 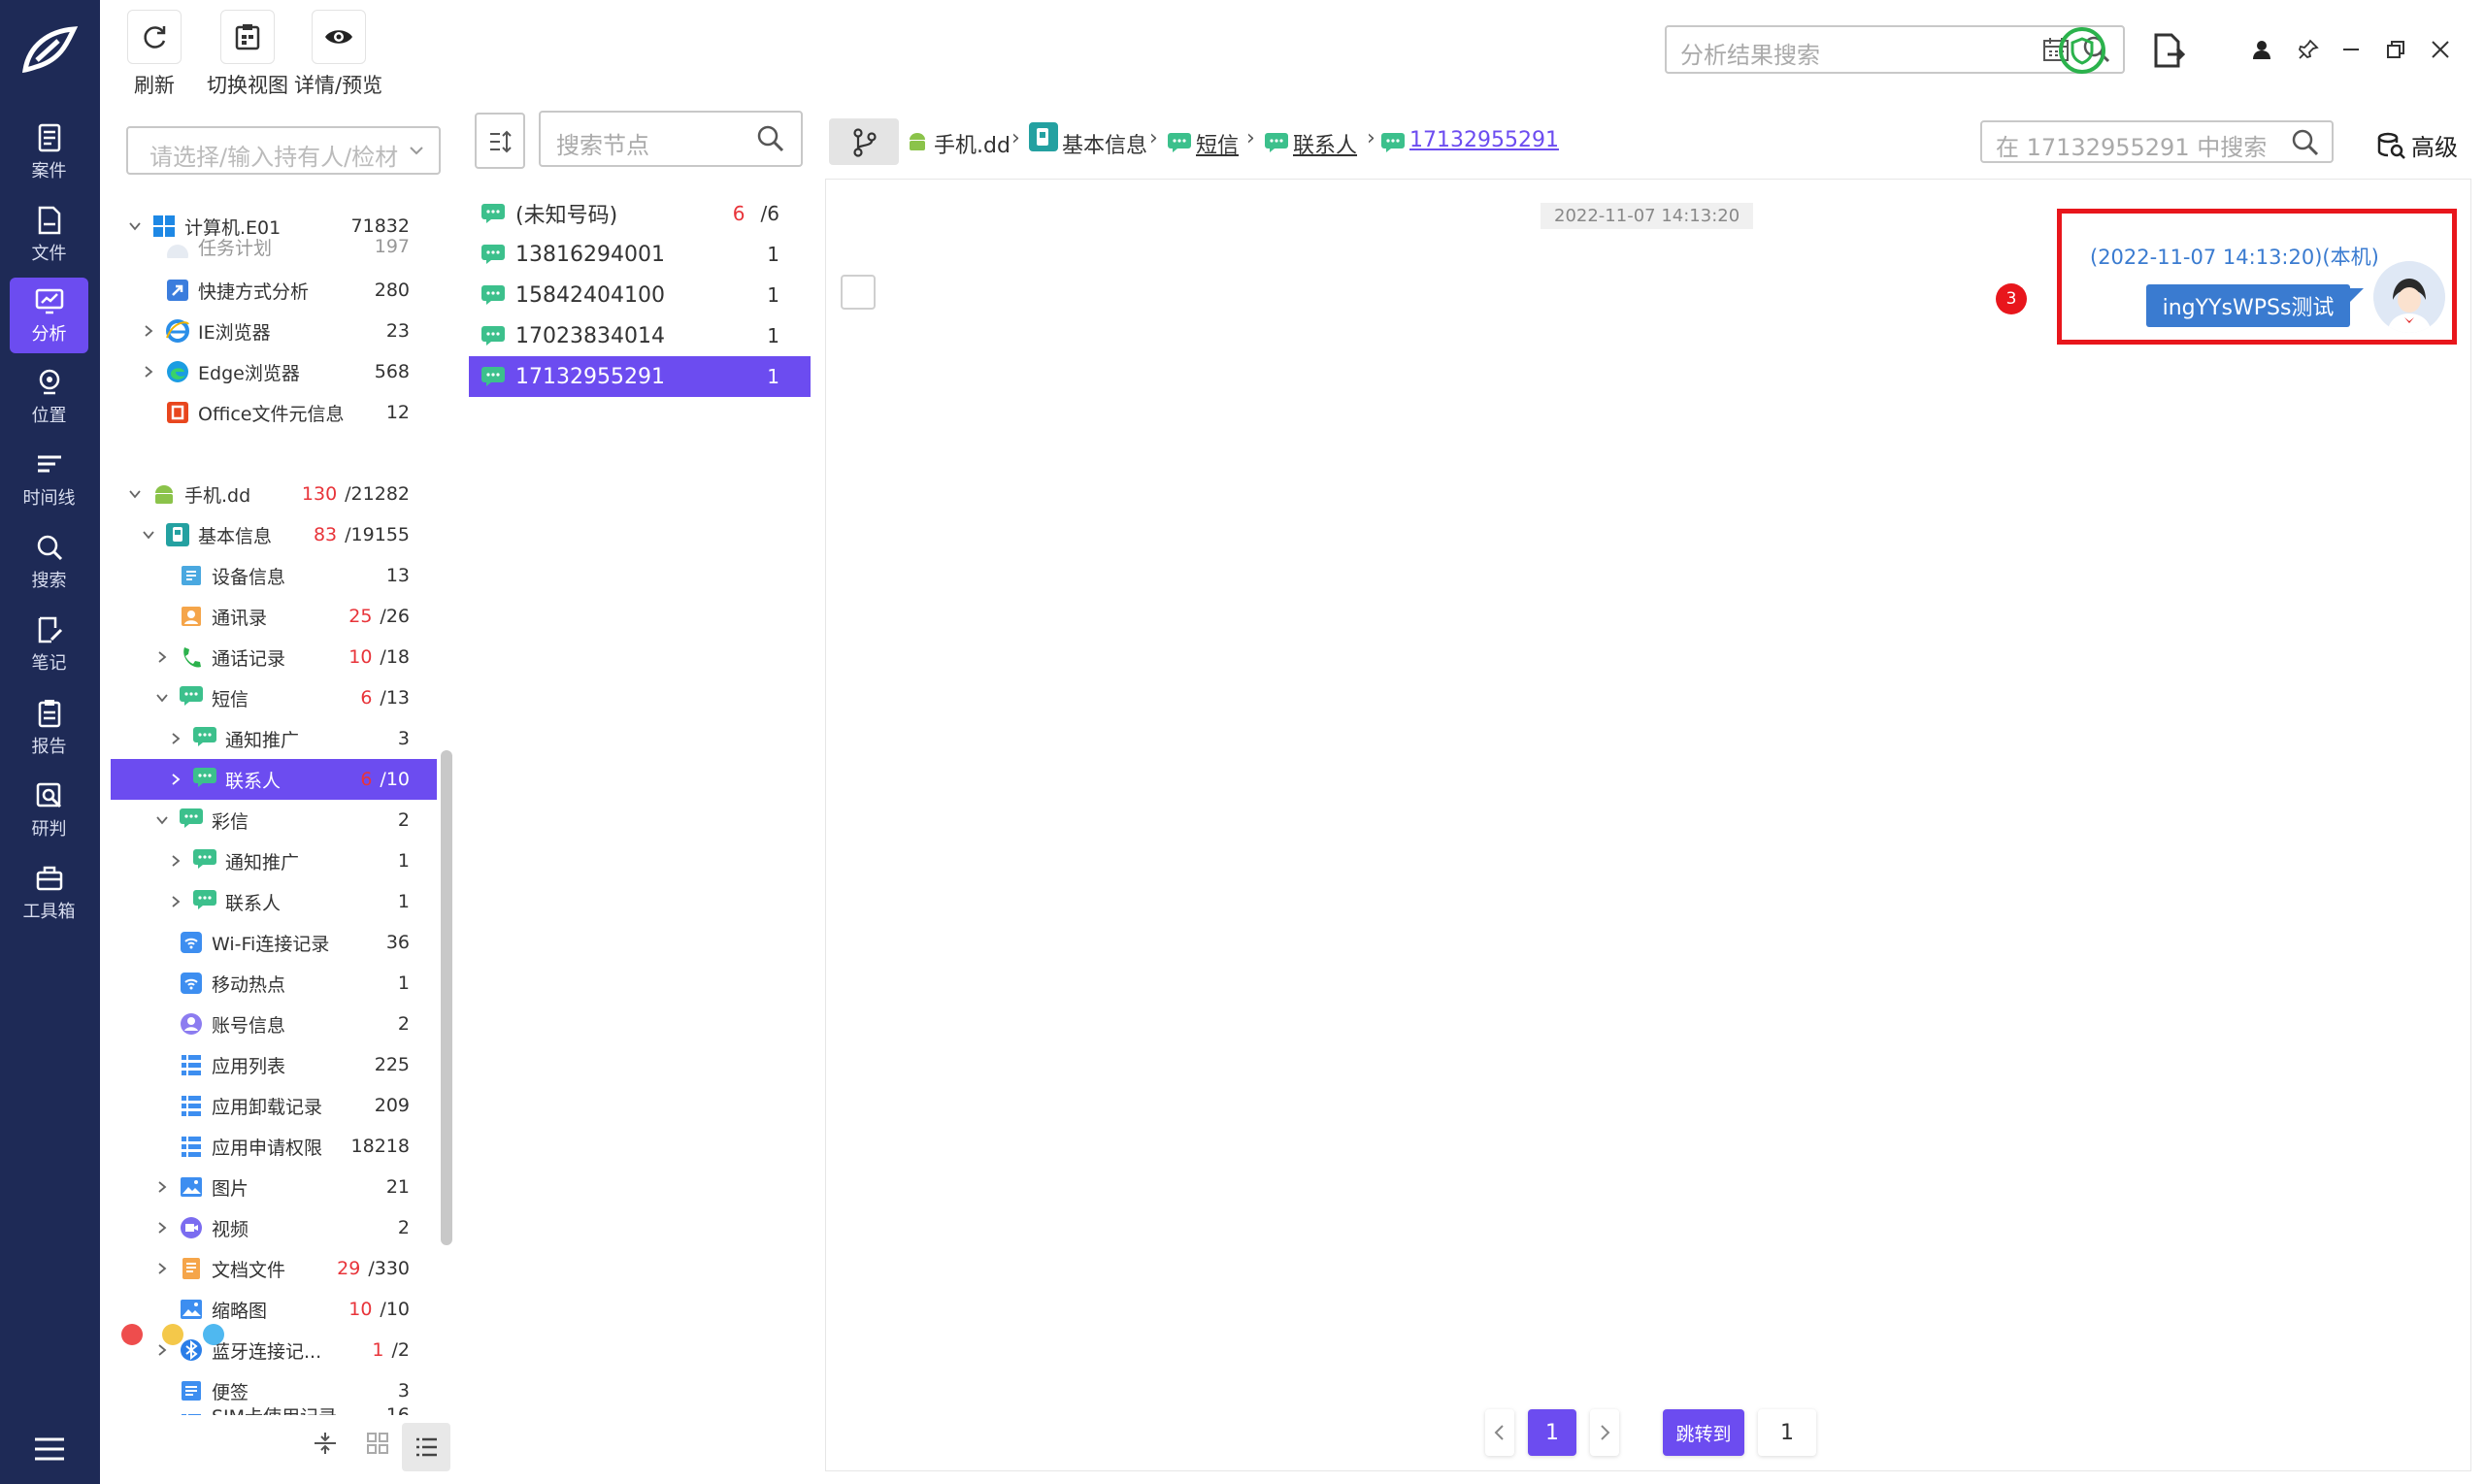 What do you see at coordinates (274, 820) in the screenshot?
I see `tree-node: 彩信 2` at bounding box center [274, 820].